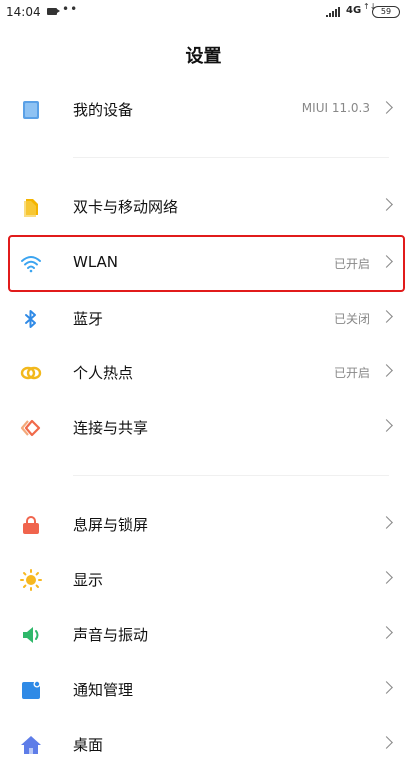 The image size is (407, 770). What do you see at coordinates (203, 579) in the screenshot?
I see `settings-item-display: 显示` at bounding box center [203, 579].